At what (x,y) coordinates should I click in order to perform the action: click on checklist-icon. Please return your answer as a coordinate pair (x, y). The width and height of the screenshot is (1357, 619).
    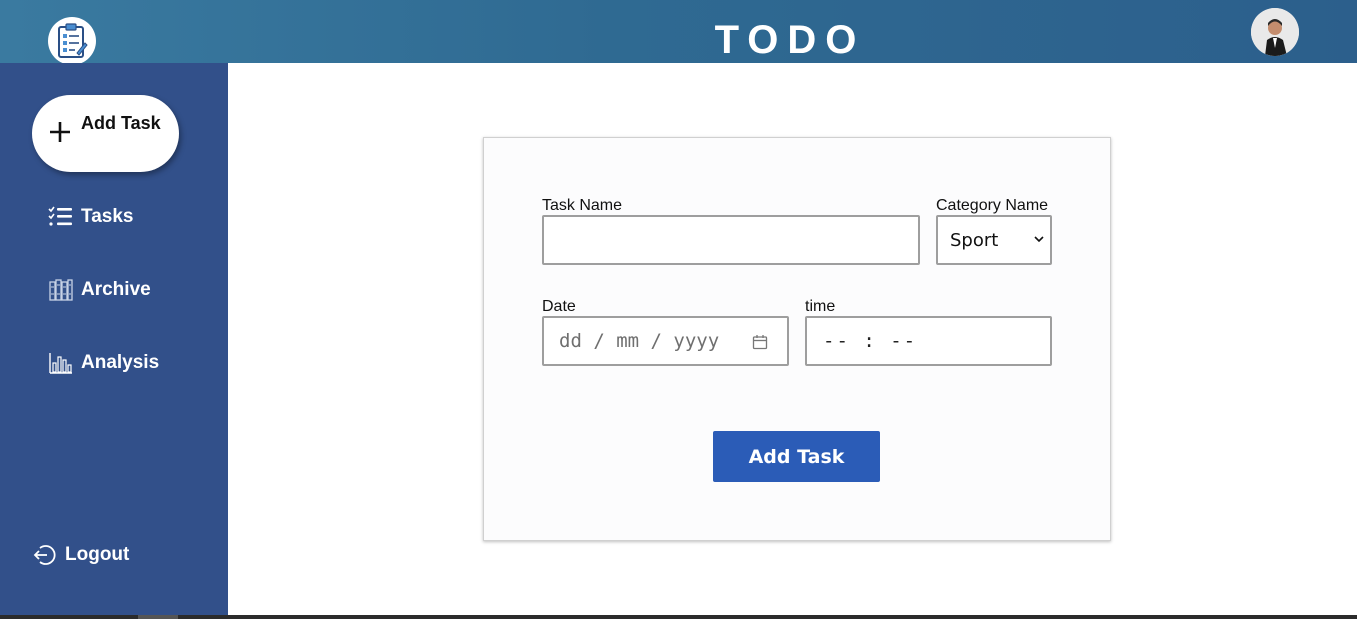
    Looking at the image, I should click on (60, 217).